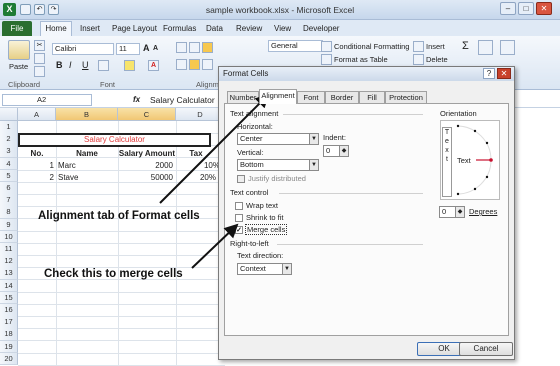  I want to click on row-header: 18, so click(9, 334).